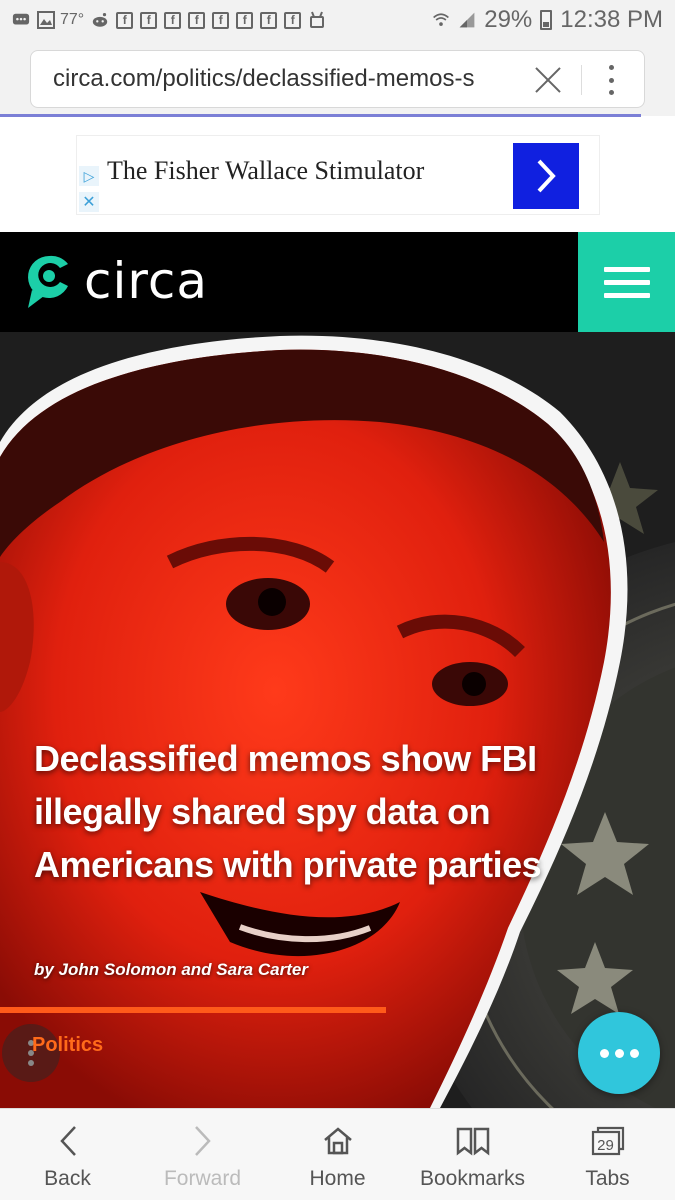 The height and width of the screenshot is (1200, 675). What do you see at coordinates (46, 20) in the screenshot?
I see `gallery-icon` at bounding box center [46, 20].